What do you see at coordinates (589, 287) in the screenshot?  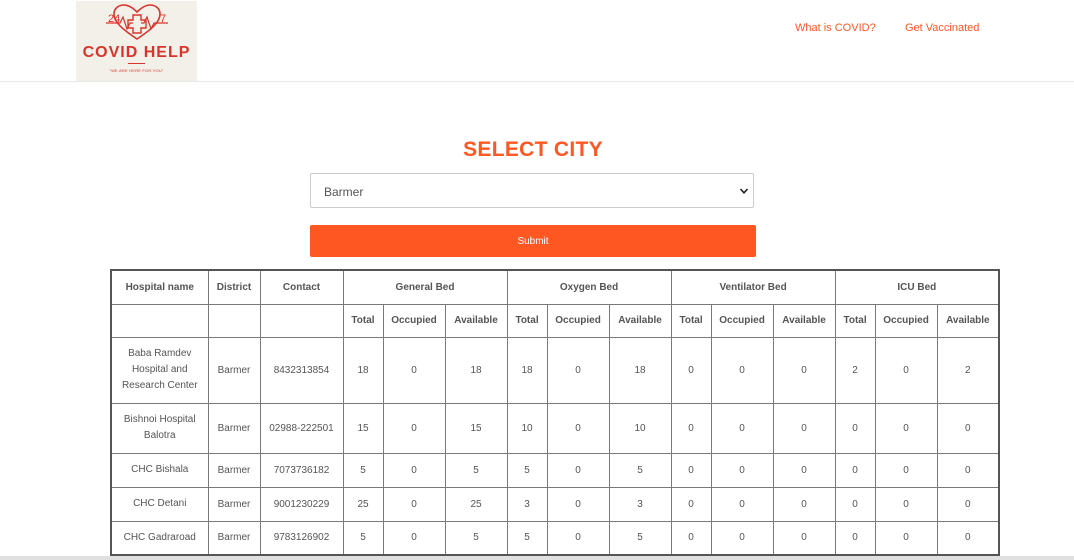 I see `header-oxygen-bed: Oxygen Bed` at bounding box center [589, 287].